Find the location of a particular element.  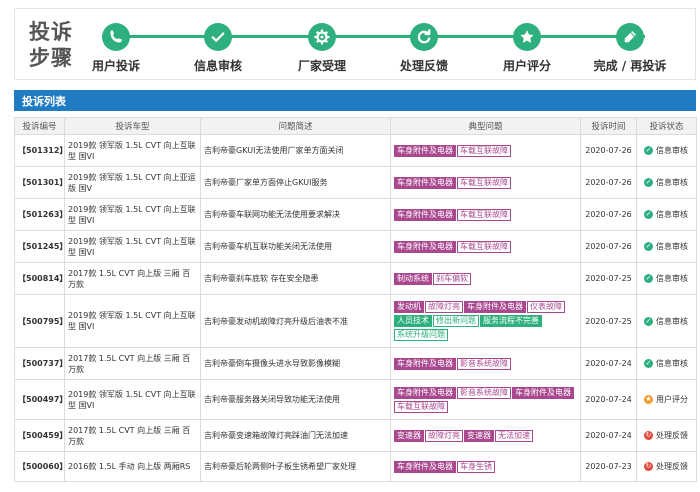

typical-issue-tags: 车身附件及电器 车身生锈 is located at coordinates (485, 466).